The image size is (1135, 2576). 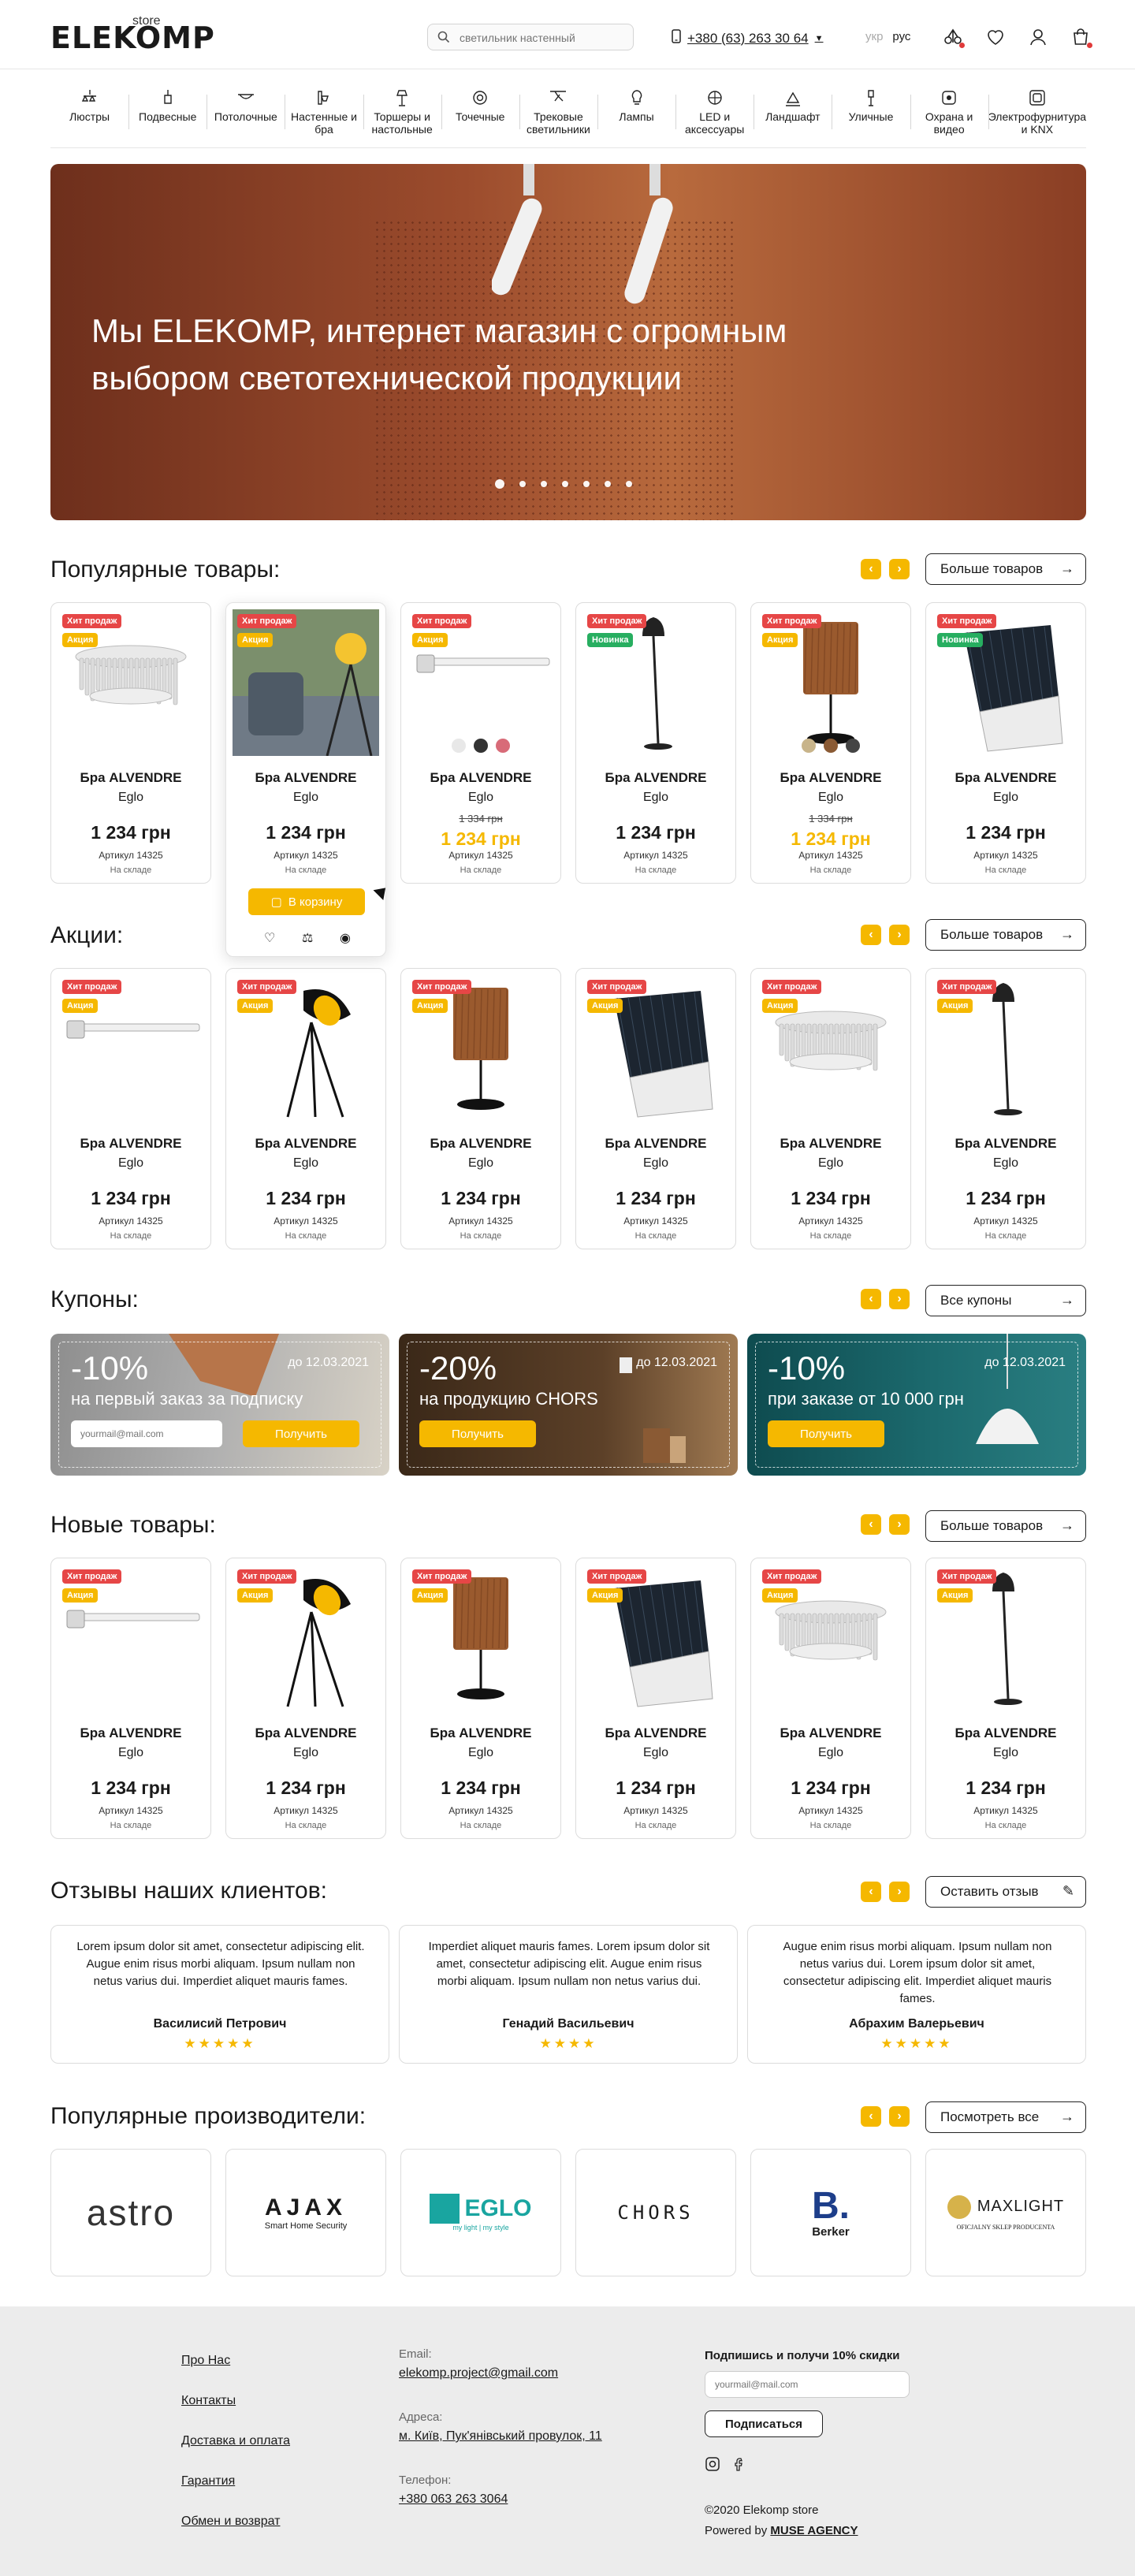 I want to click on category-item: LED и аксессуары, so click(x=715, y=116).